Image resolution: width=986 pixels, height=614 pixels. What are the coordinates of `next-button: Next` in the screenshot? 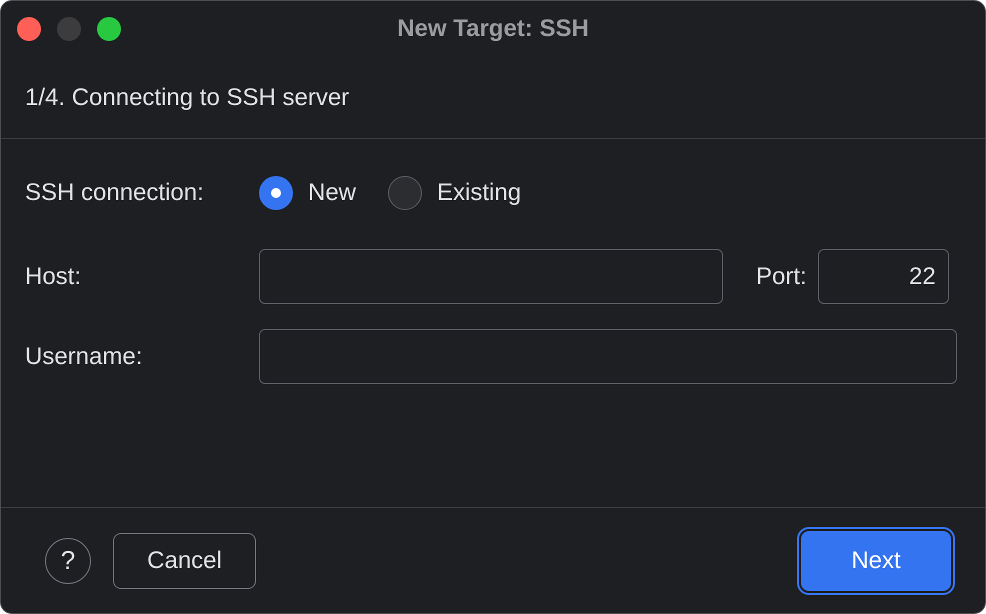 It's located at (876, 560).